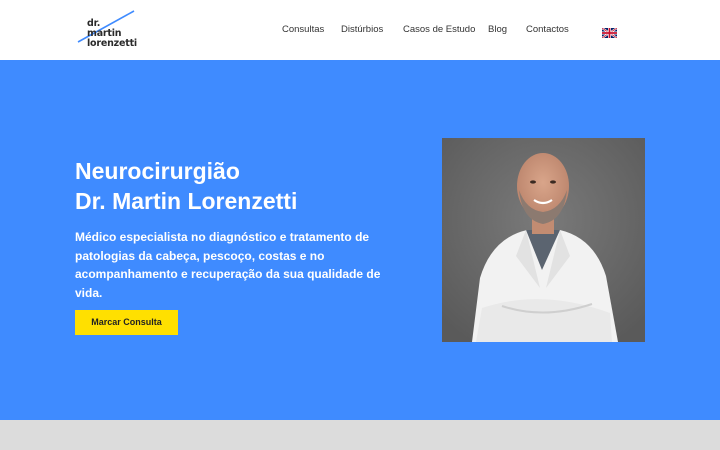 The image size is (720, 450). What do you see at coordinates (497, 29) in the screenshot?
I see `nav-item-blog: Blog` at bounding box center [497, 29].